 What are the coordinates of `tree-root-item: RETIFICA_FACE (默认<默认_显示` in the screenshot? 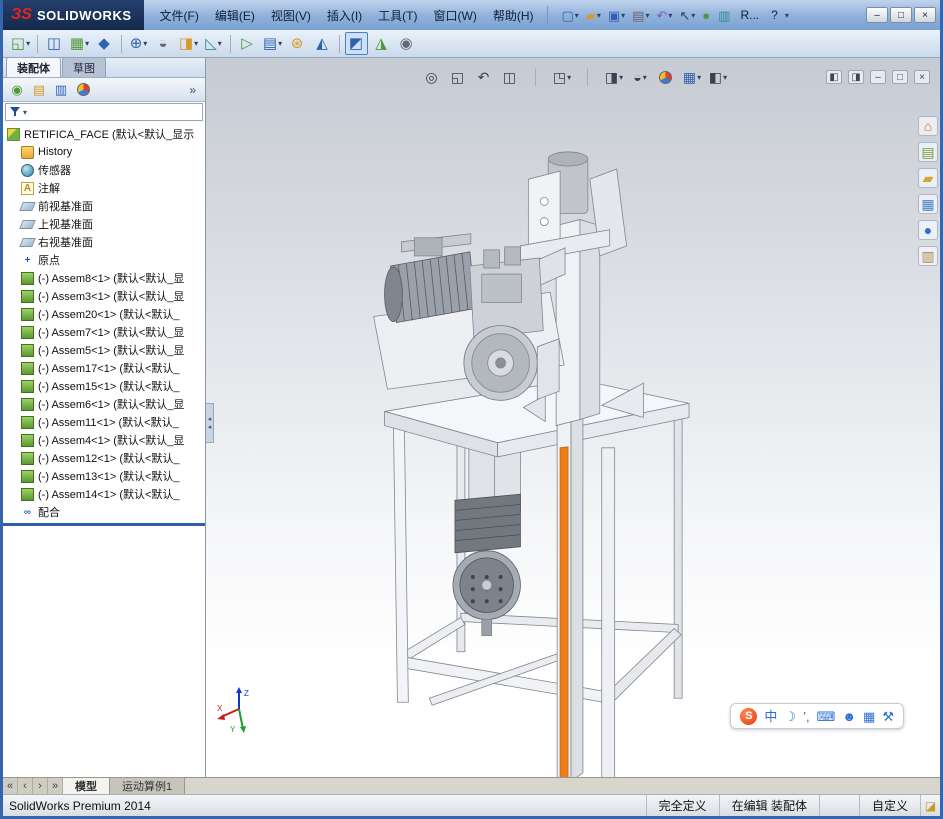 It's located at (104, 134).